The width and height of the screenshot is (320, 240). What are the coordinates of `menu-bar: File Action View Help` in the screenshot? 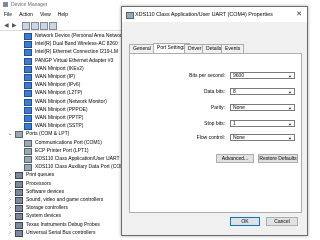 It's located at (34, 15).